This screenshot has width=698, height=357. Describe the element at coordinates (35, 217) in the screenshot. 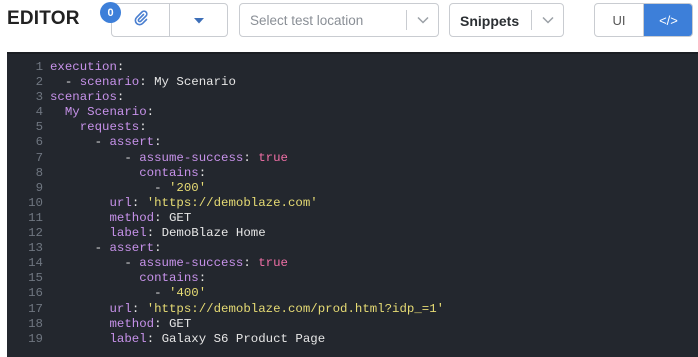

I see `line-number: 11` at that location.